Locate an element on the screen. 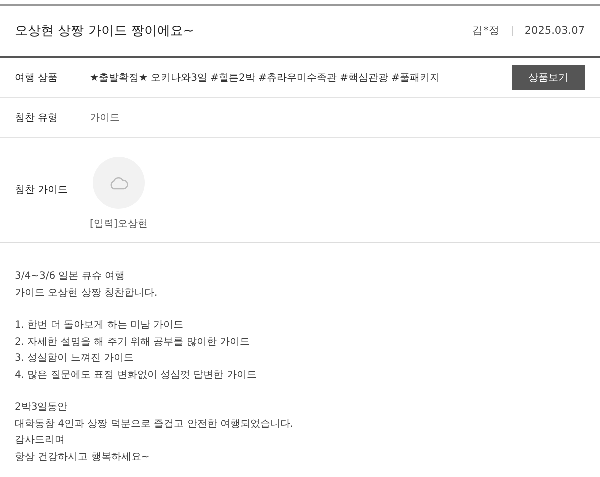 This screenshot has height=477, width=600. field-value: 가이드 is located at coordinates (105, 118).